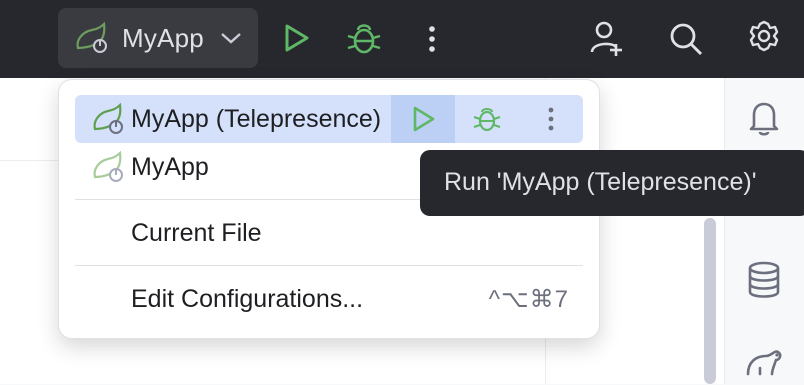  I want to click on search-icon, so click(686, 38).